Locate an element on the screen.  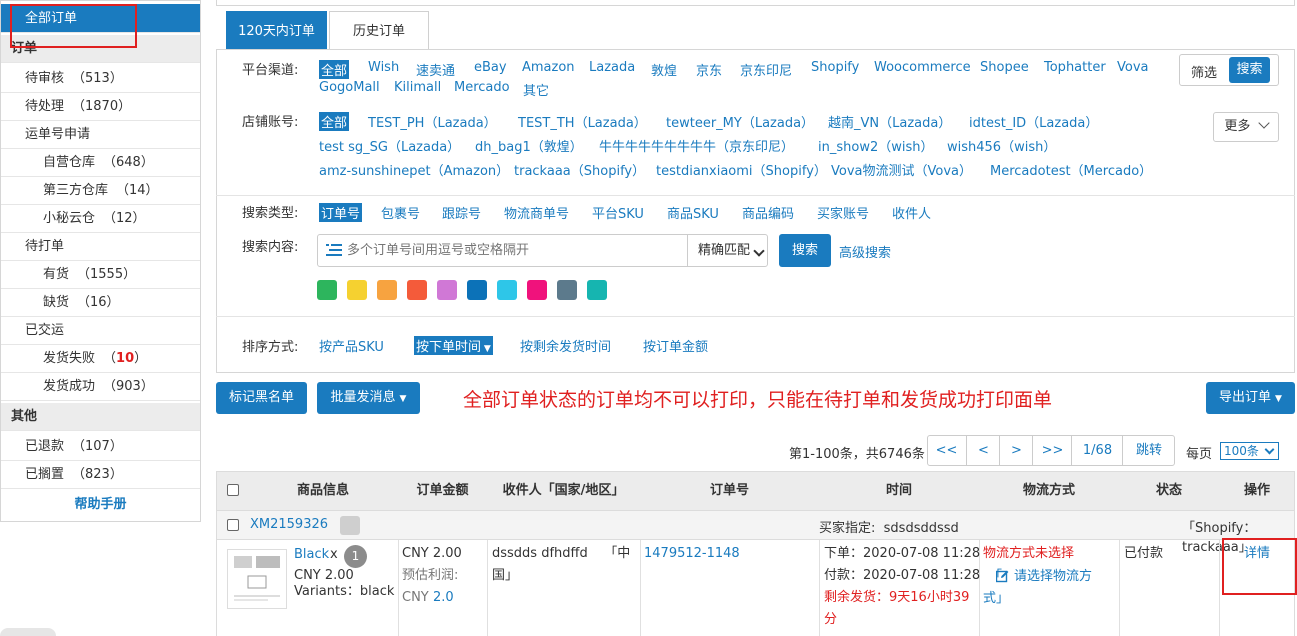
store-option: 越南_VN（Lazada） is located at coordinates (889, 121).